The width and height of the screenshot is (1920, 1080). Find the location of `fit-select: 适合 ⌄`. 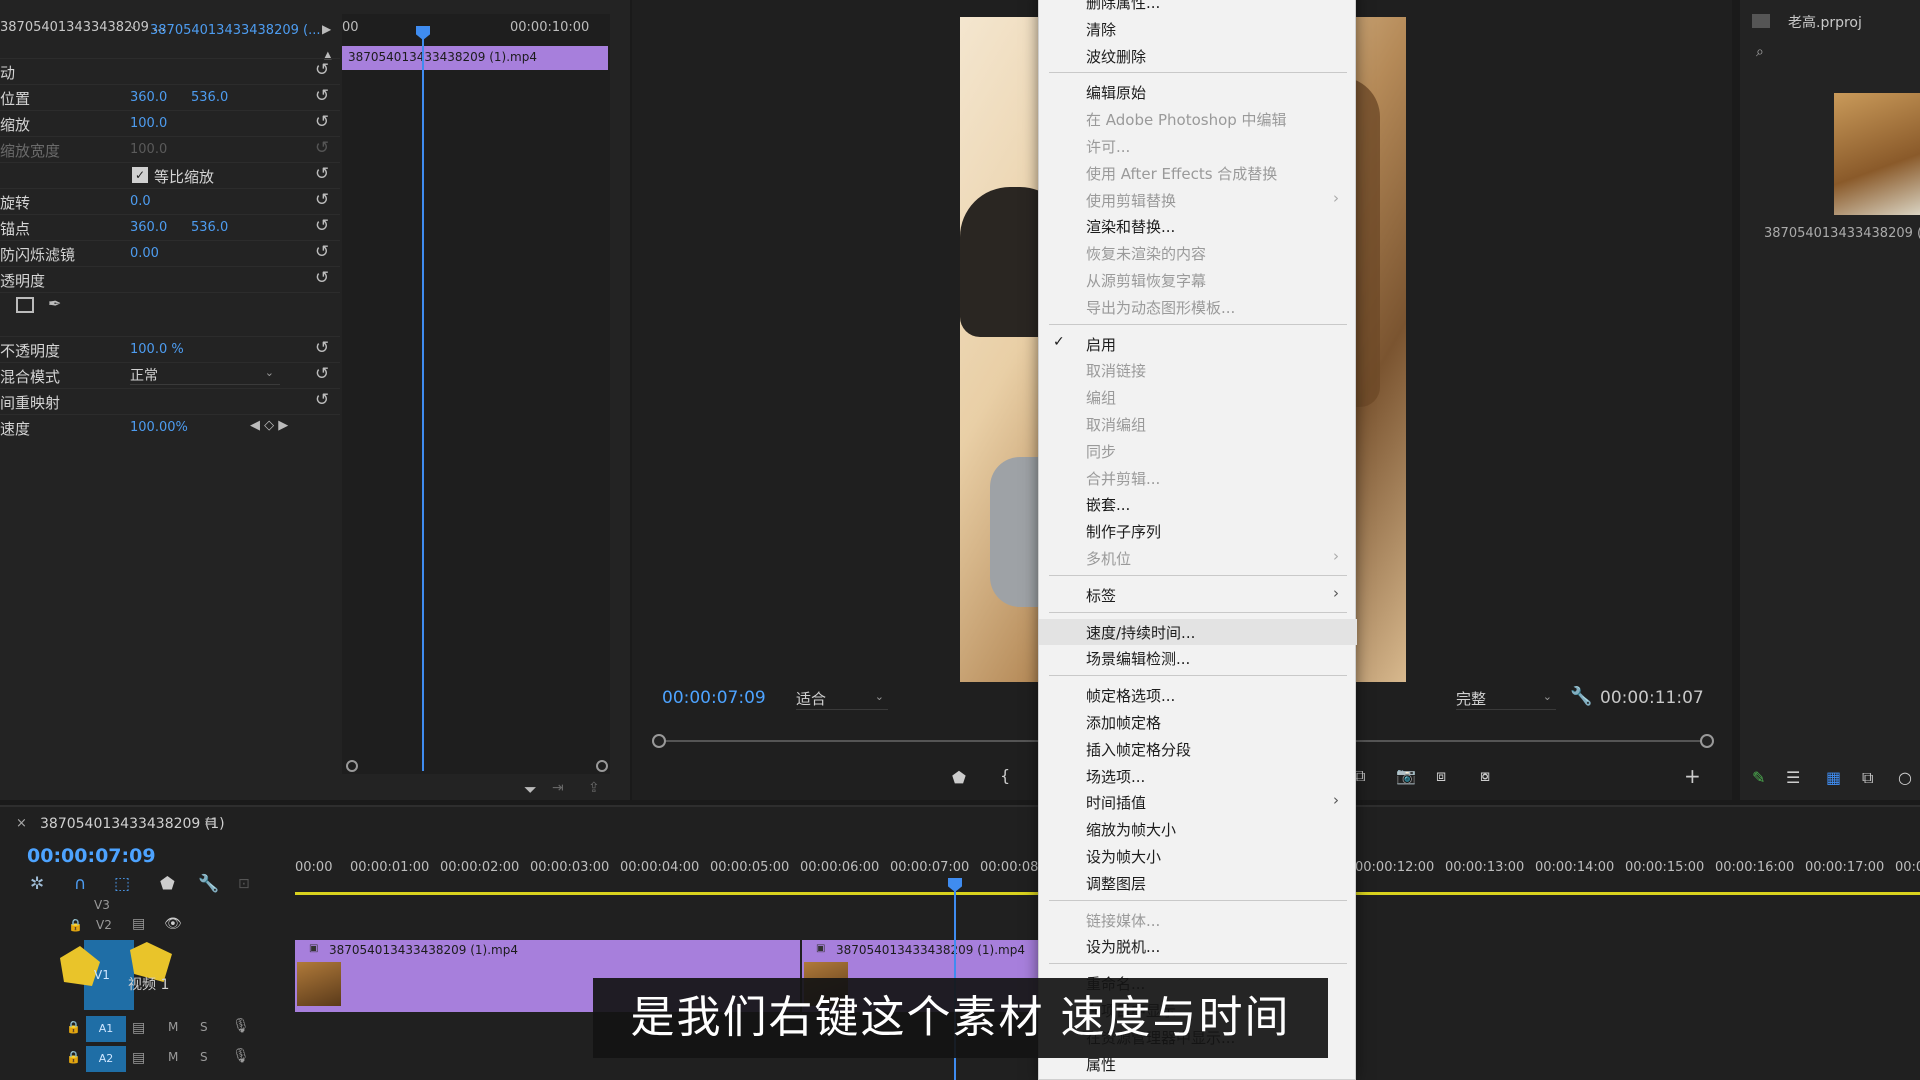

fit-select: 适合 ⌄ is located at coordinates (842, 699).